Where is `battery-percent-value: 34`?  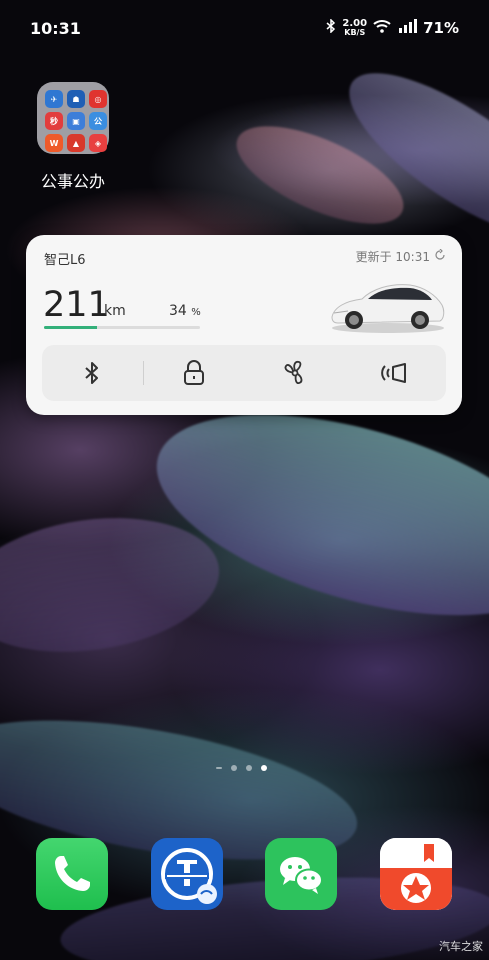 battery-percent-value: 34 is located at coordinates (178, 311).